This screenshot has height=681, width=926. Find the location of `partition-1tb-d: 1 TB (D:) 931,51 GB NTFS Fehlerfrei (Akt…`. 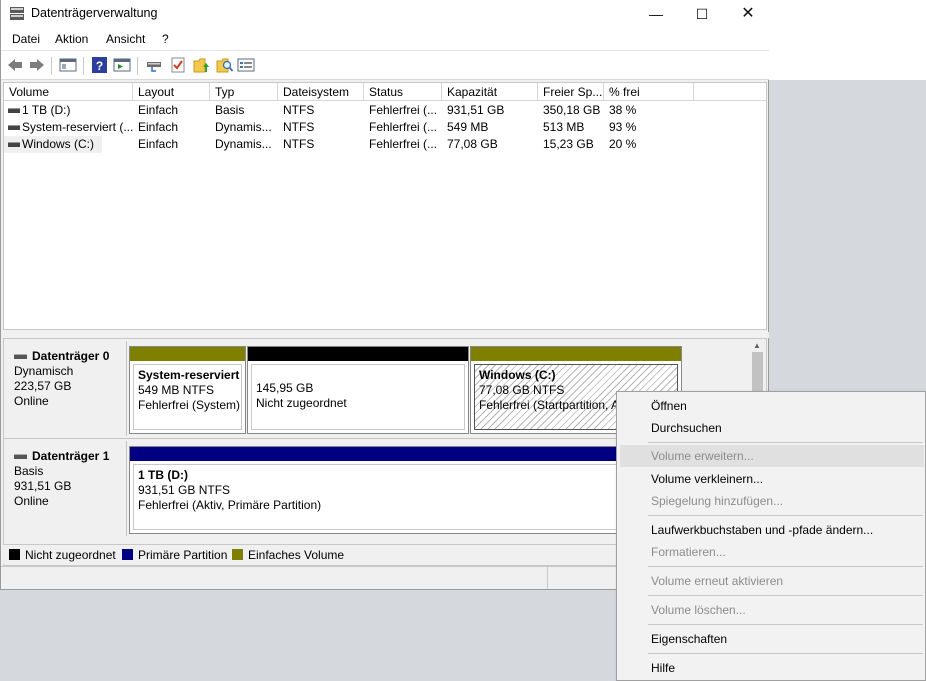

partition-1tb-d: 1 TB (D:) 931,51 GB NTFS Fehlerfrei (Akt… is located at coordinates (379, 490).